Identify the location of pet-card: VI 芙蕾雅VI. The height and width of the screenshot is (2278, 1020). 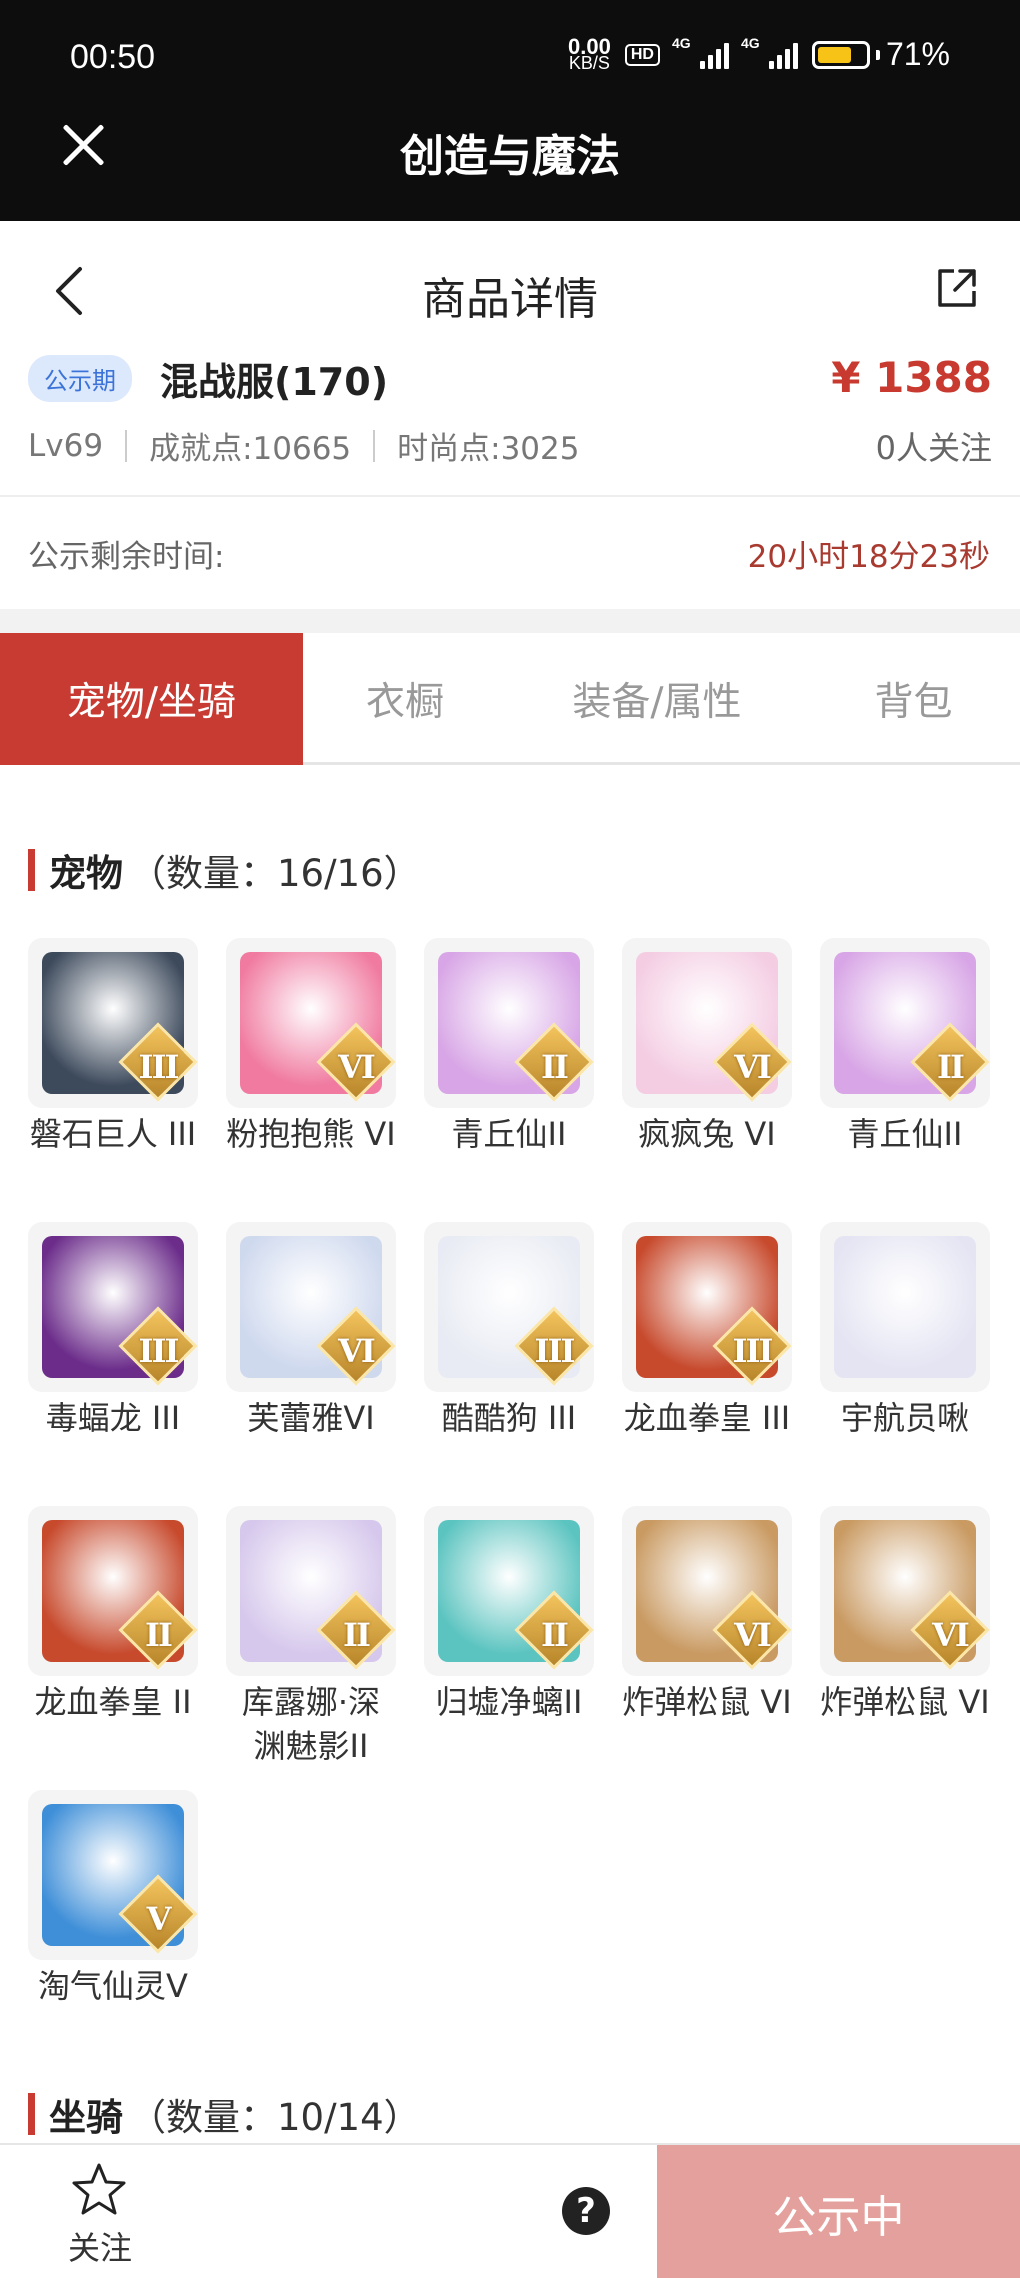
(311, 1331).